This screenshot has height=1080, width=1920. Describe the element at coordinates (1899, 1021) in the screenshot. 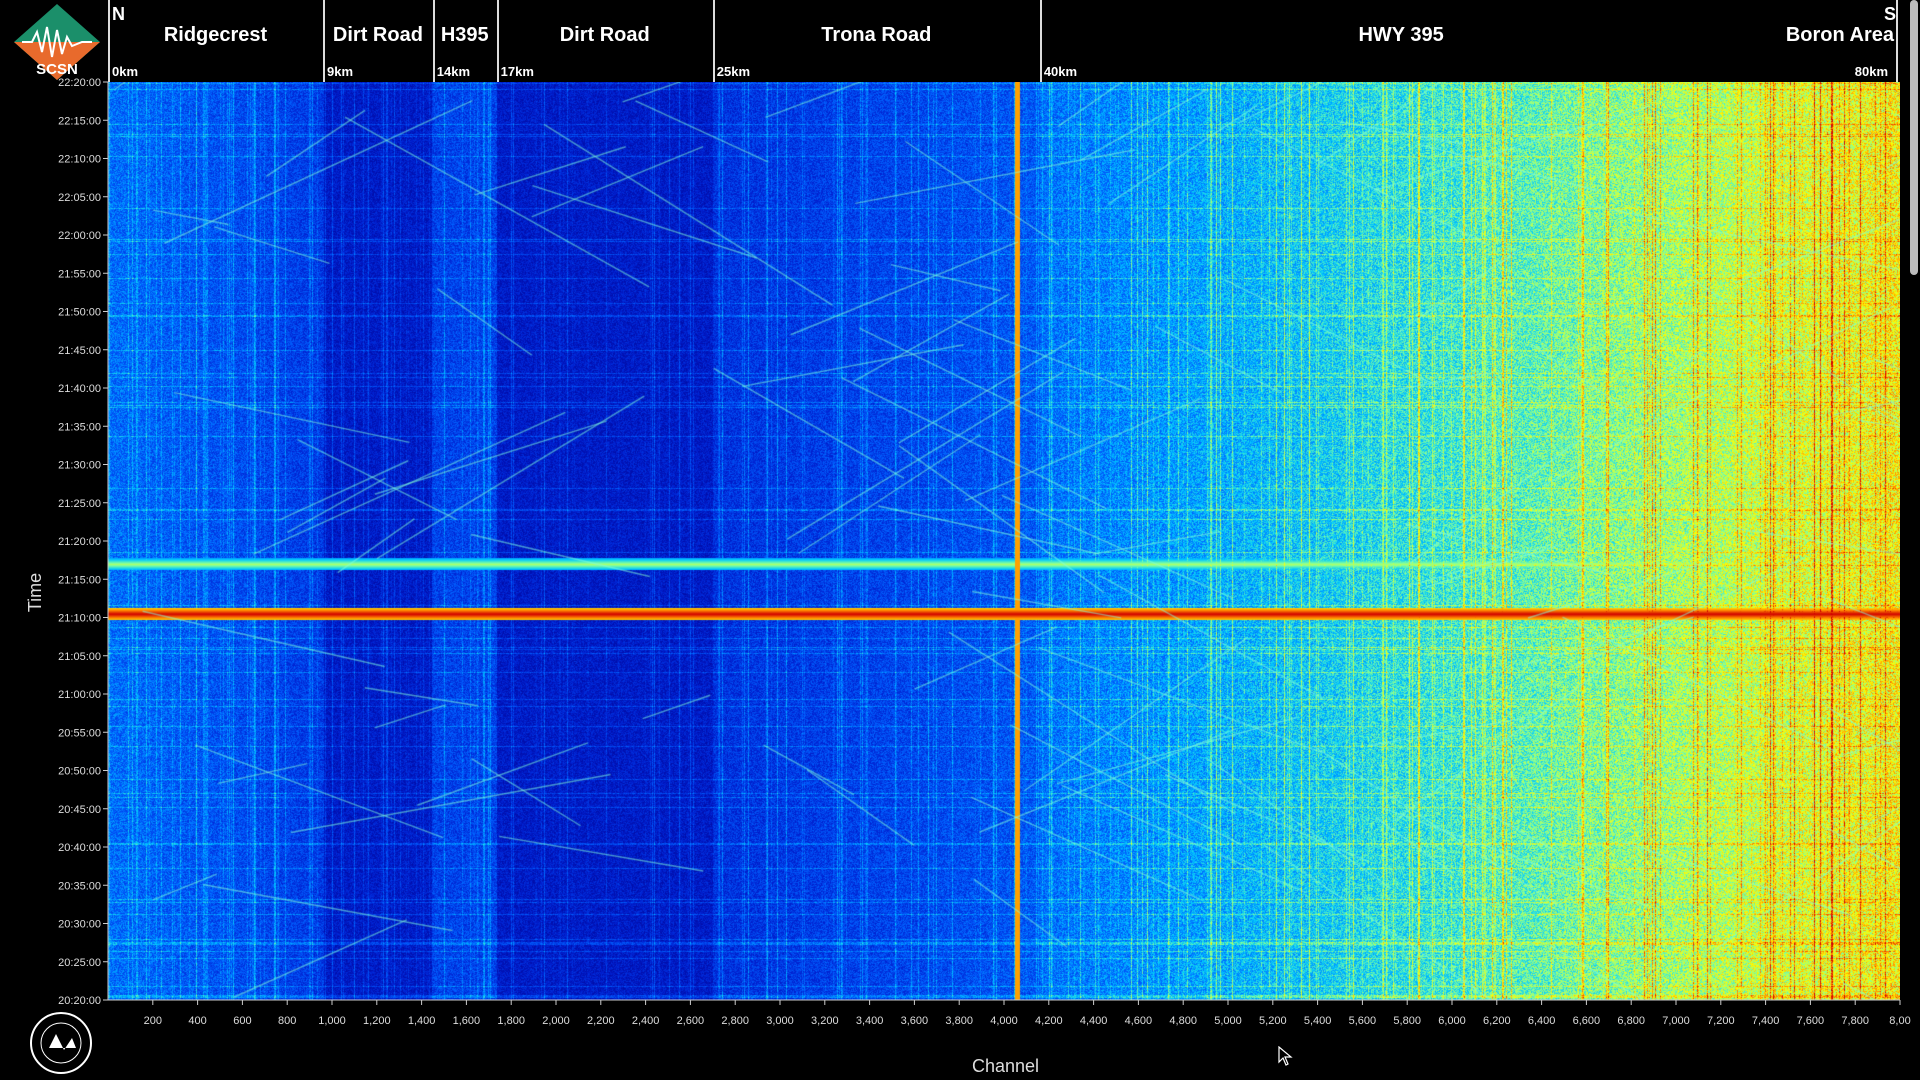

I see `x-tick-label: 8,00` at that location.